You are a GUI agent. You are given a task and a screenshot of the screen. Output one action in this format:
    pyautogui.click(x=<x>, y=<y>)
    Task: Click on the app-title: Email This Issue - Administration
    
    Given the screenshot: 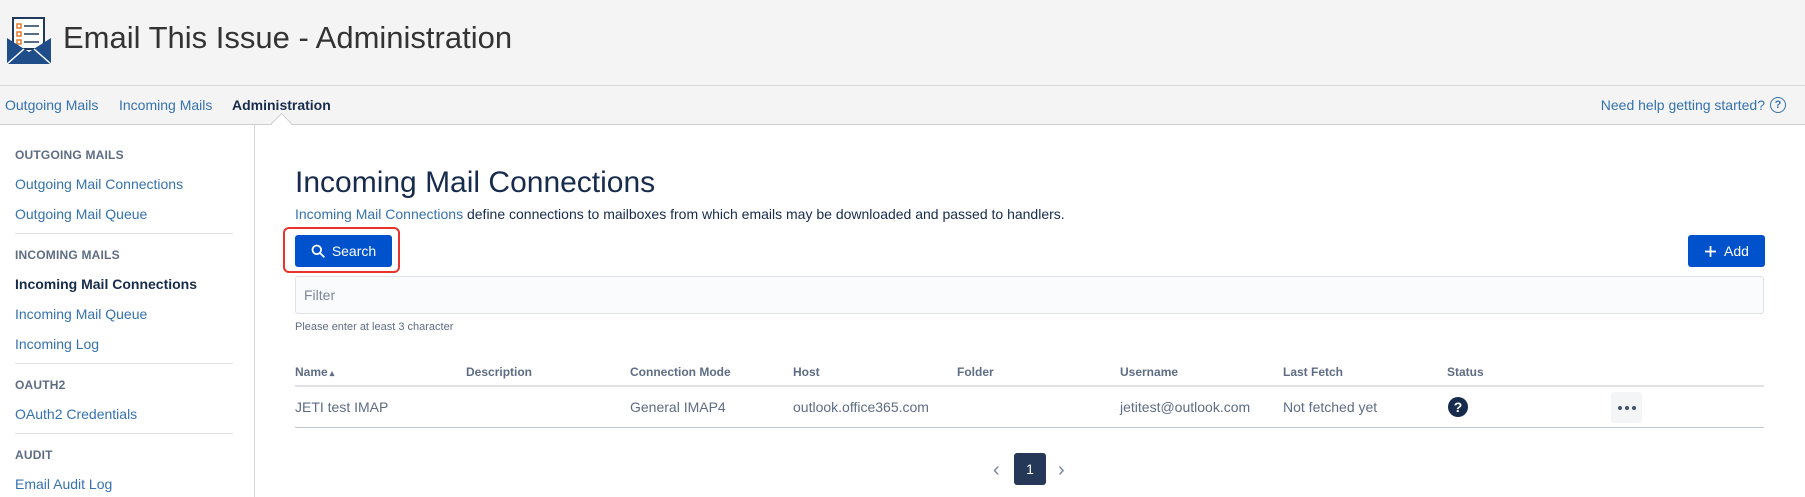 What is the action you would take?
    pyautogui.click(x=288, y=37)
    